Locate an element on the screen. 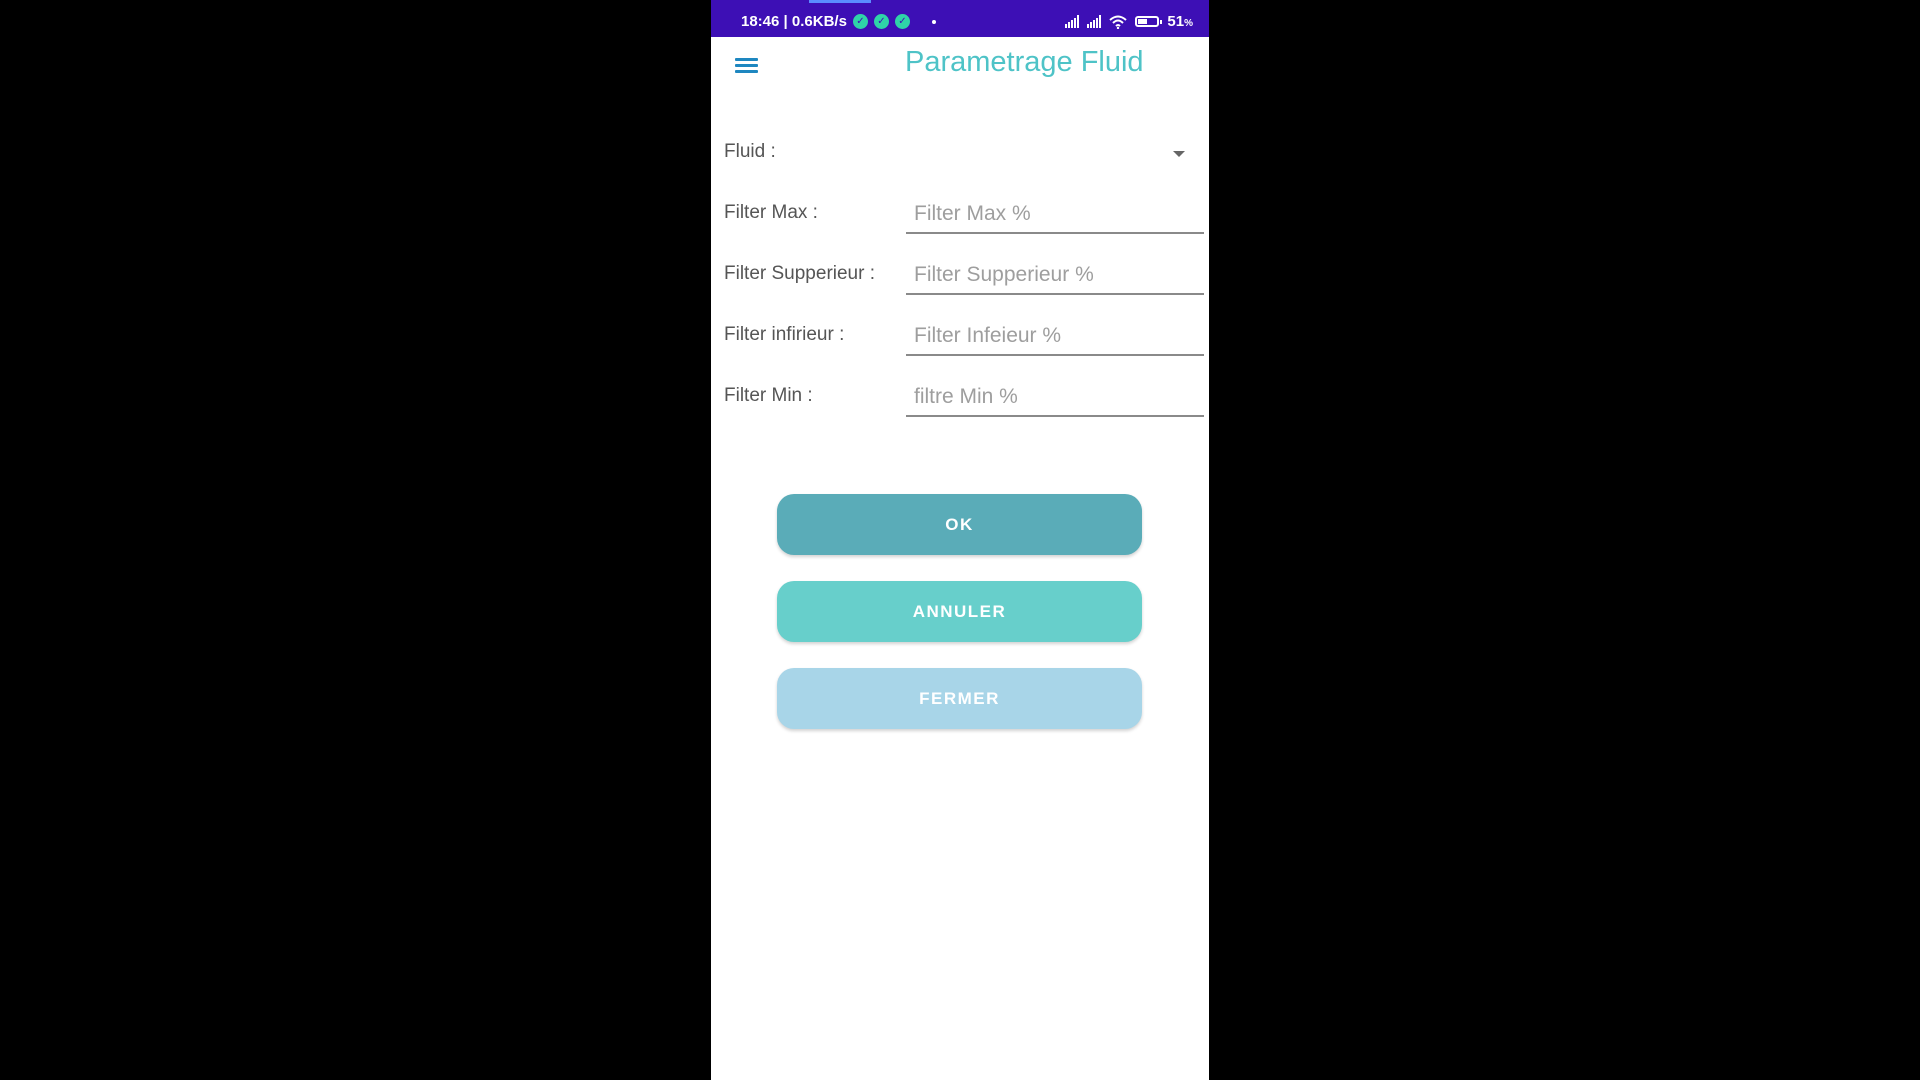  filter-min-input is located at coordinates (1055, 398).